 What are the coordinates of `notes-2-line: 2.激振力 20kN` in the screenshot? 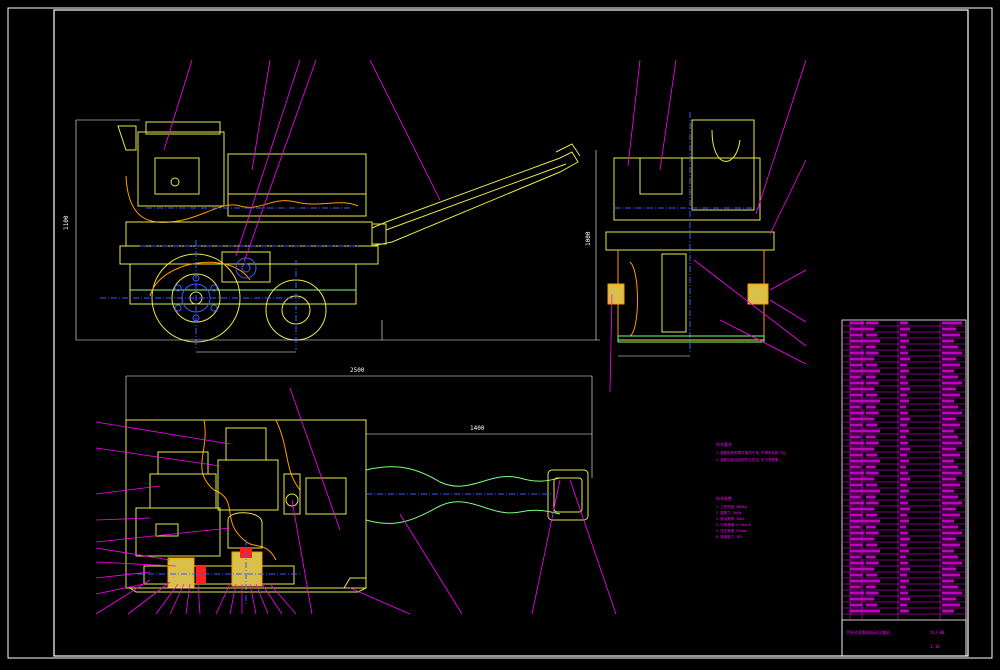 It's located at (728, 512).